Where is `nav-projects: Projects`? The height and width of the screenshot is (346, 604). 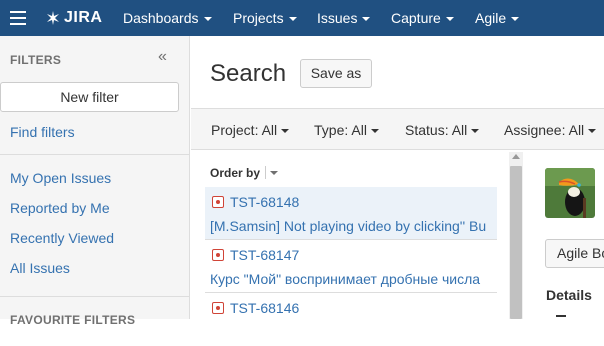
nav-projects: Projects is located at coordinates (265, 18).